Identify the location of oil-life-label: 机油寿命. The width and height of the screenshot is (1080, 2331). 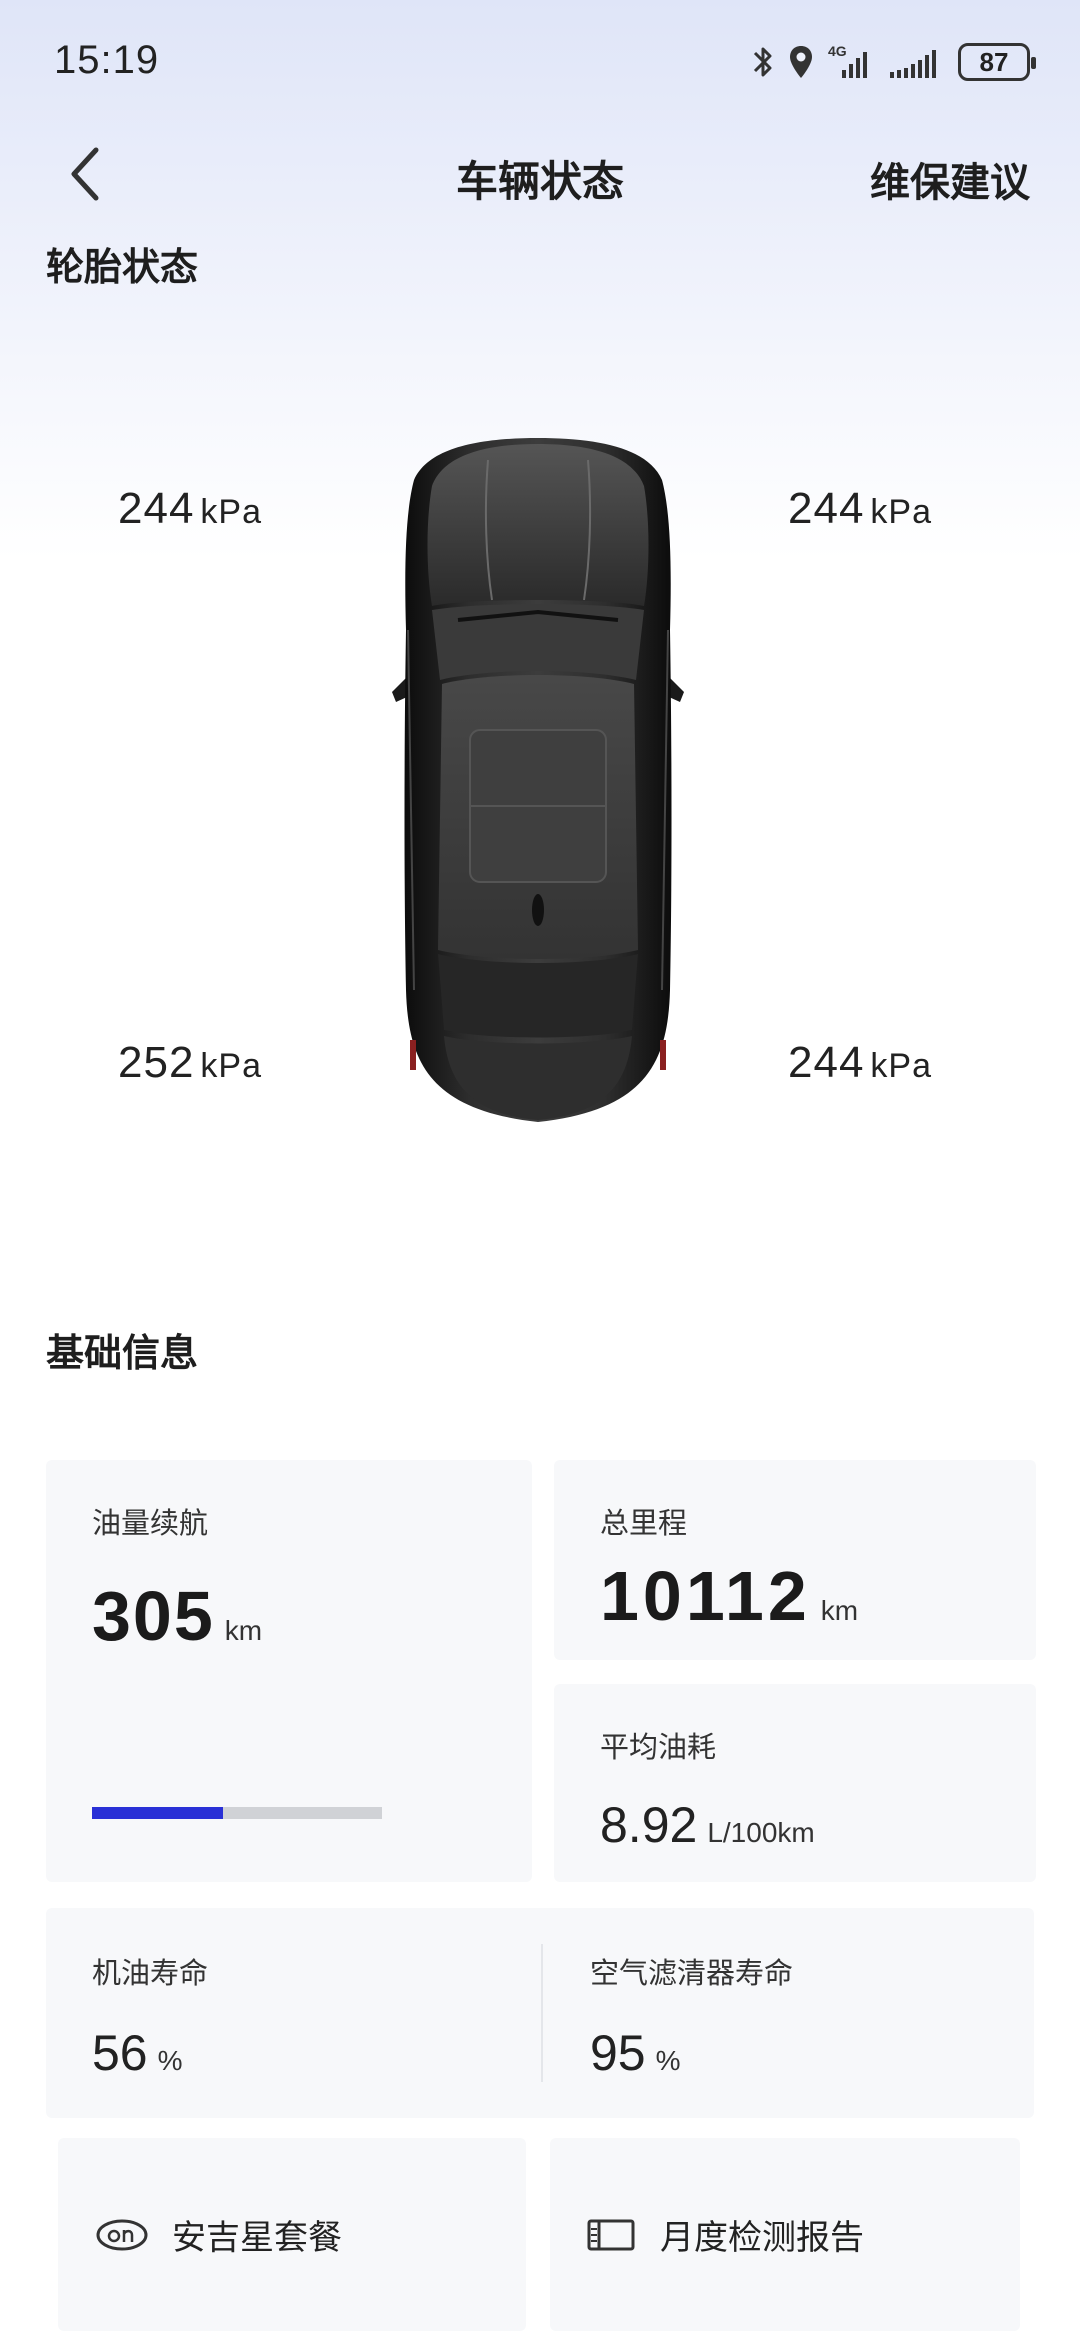
(150, 1974).